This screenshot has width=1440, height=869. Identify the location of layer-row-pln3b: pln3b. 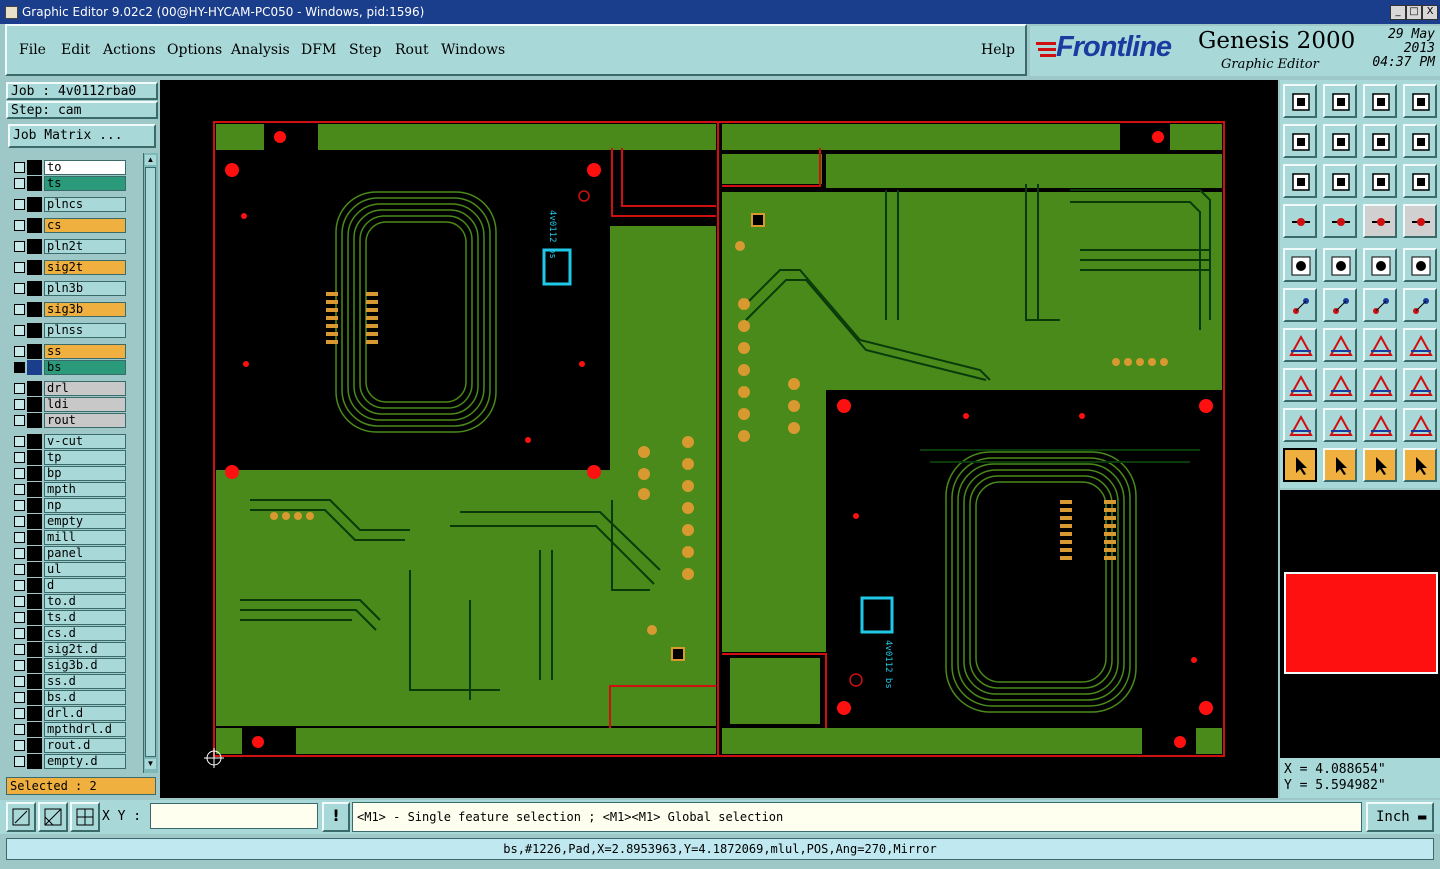
(77, 288).